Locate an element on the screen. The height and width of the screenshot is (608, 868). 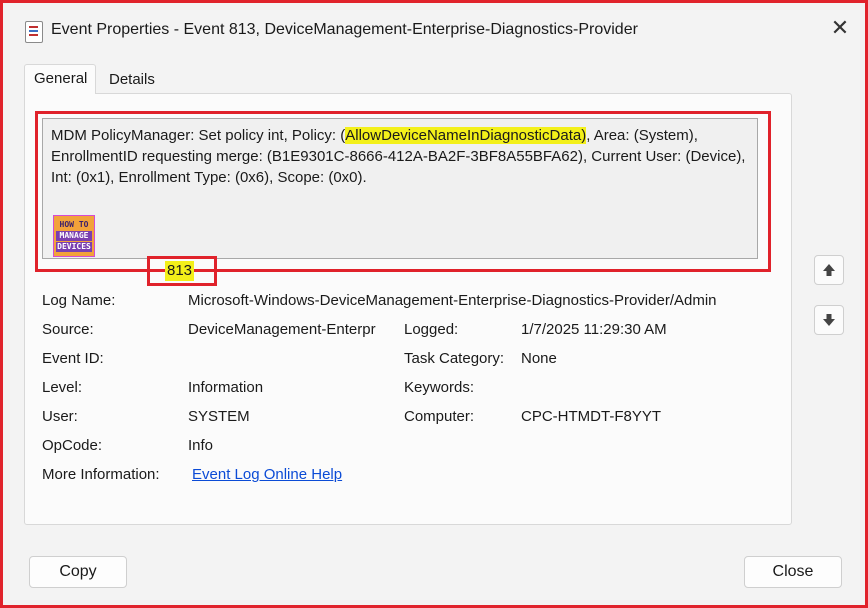
previous-event-button is located at coordinates (829, 270).